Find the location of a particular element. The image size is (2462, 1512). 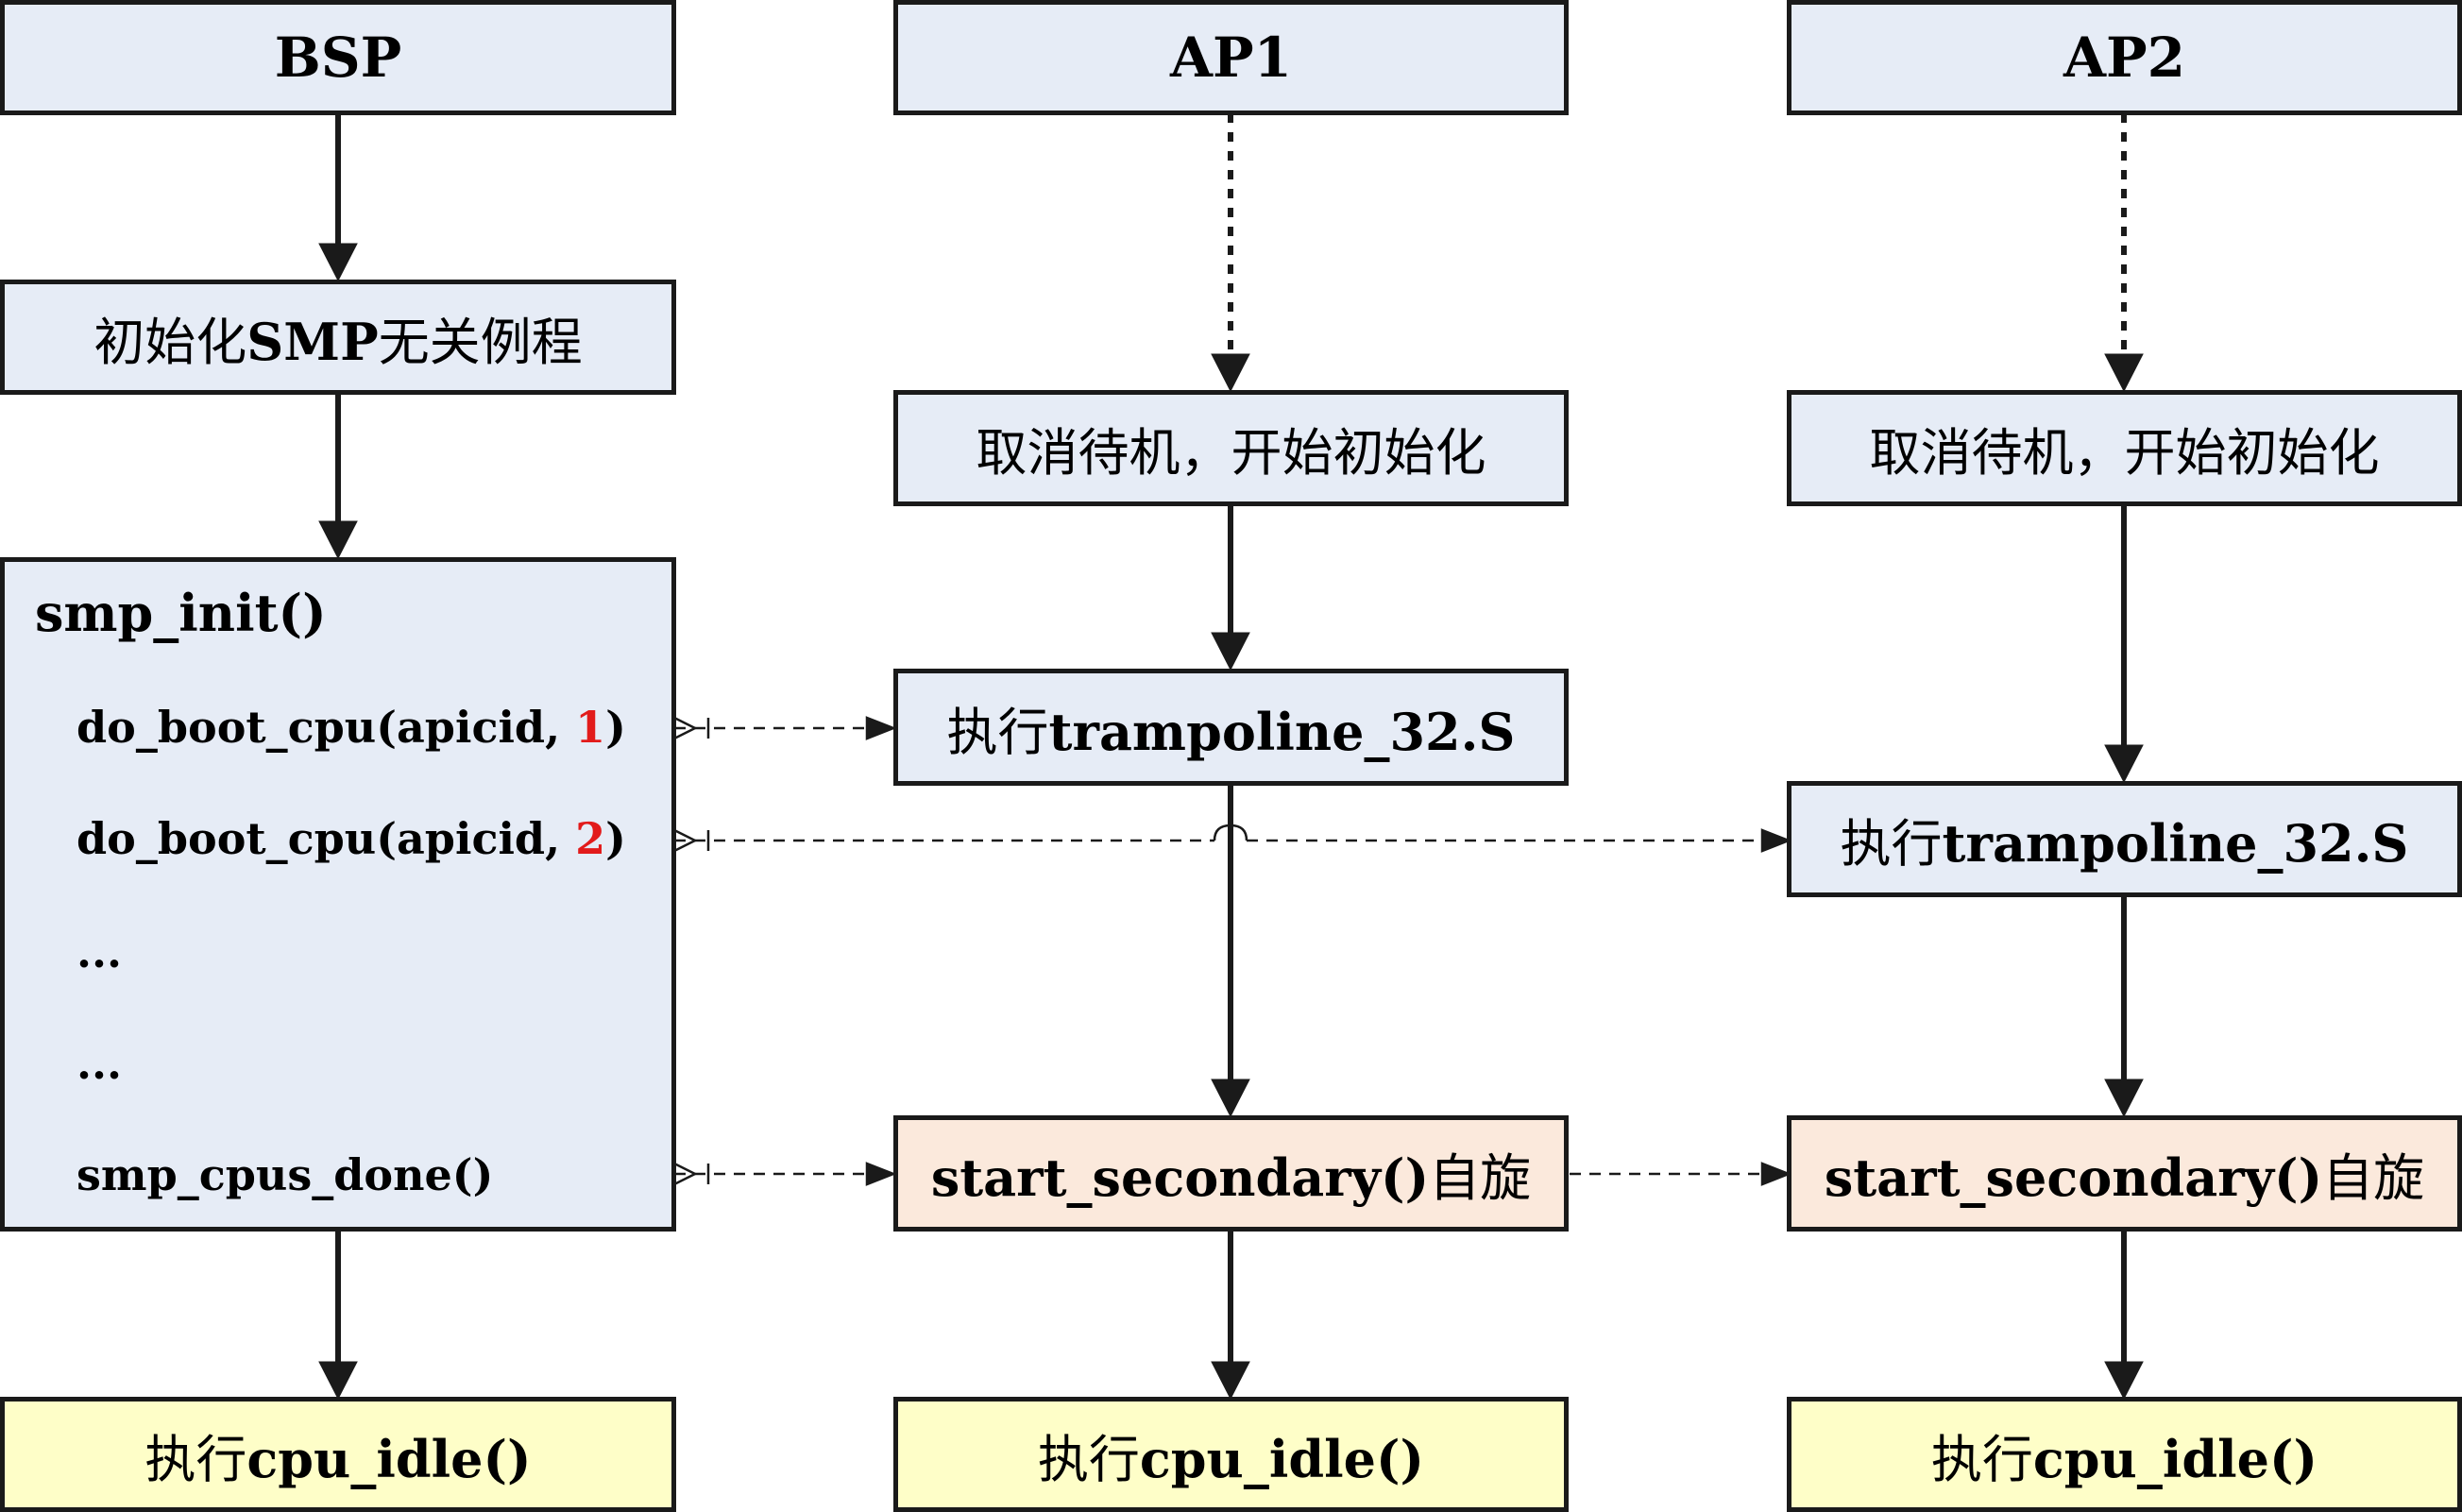

ap2-wake-label: 取消待机，开始初始化 is located at coordinates (2125, 453).